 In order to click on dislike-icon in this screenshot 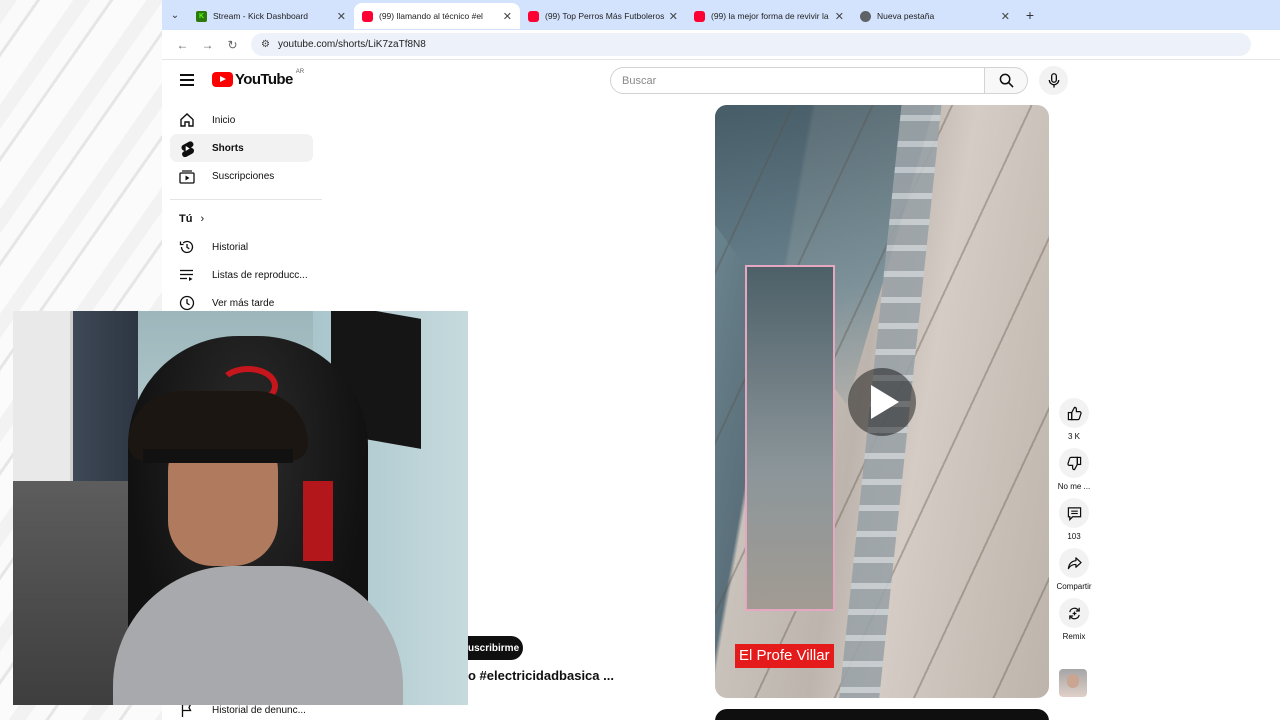, I will do `click(1073, 463)`.